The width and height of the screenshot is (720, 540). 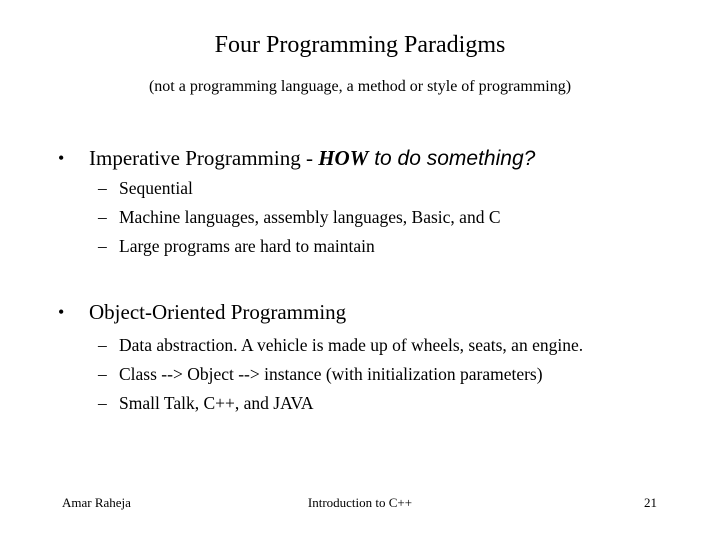 What do you see at coordinates (343, 158) in the screenshot?
I see `bullet-text-emphasis: HOW` at bounding box center [343, 158].